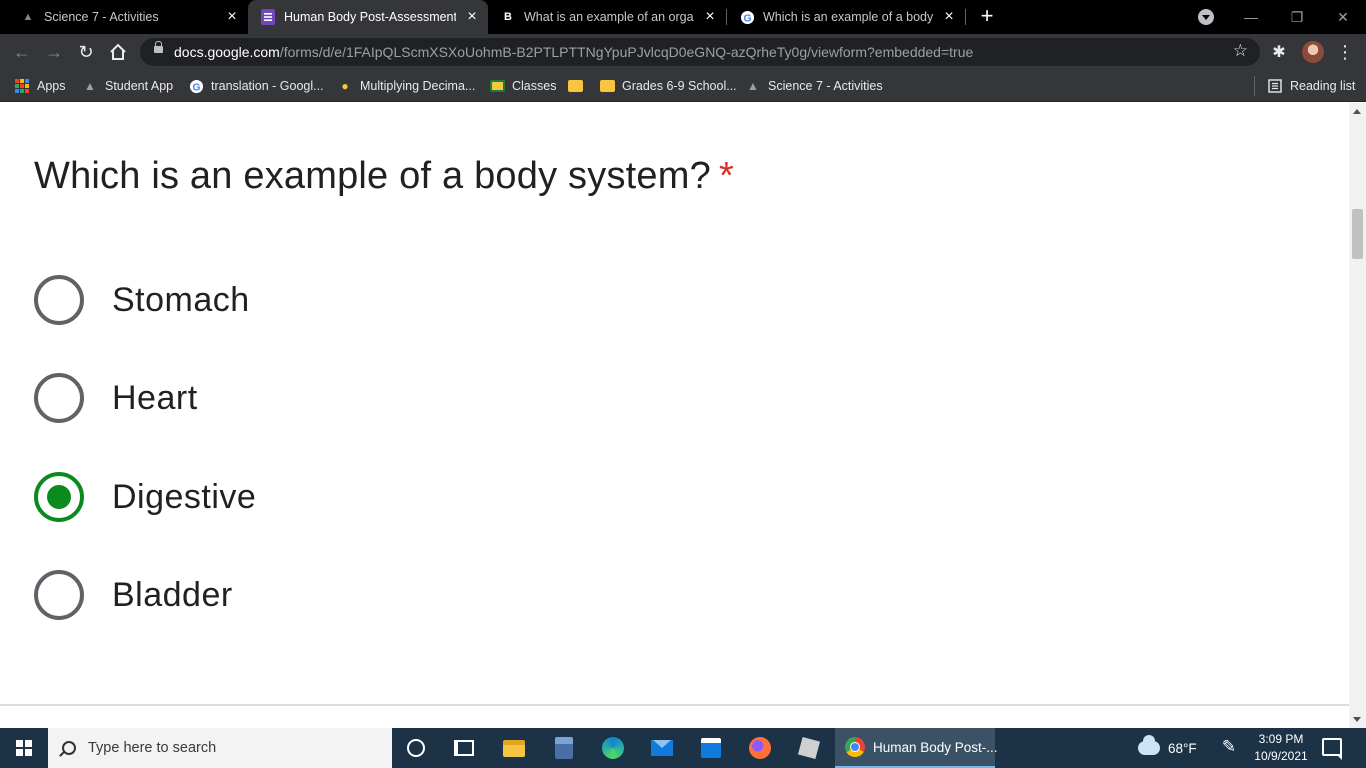 The image size is (1366, 768). What do you see at coordinates (40, 86) in the screenshot?
I see `bookmark-apps: Apps` at bounding box center [40, 86].